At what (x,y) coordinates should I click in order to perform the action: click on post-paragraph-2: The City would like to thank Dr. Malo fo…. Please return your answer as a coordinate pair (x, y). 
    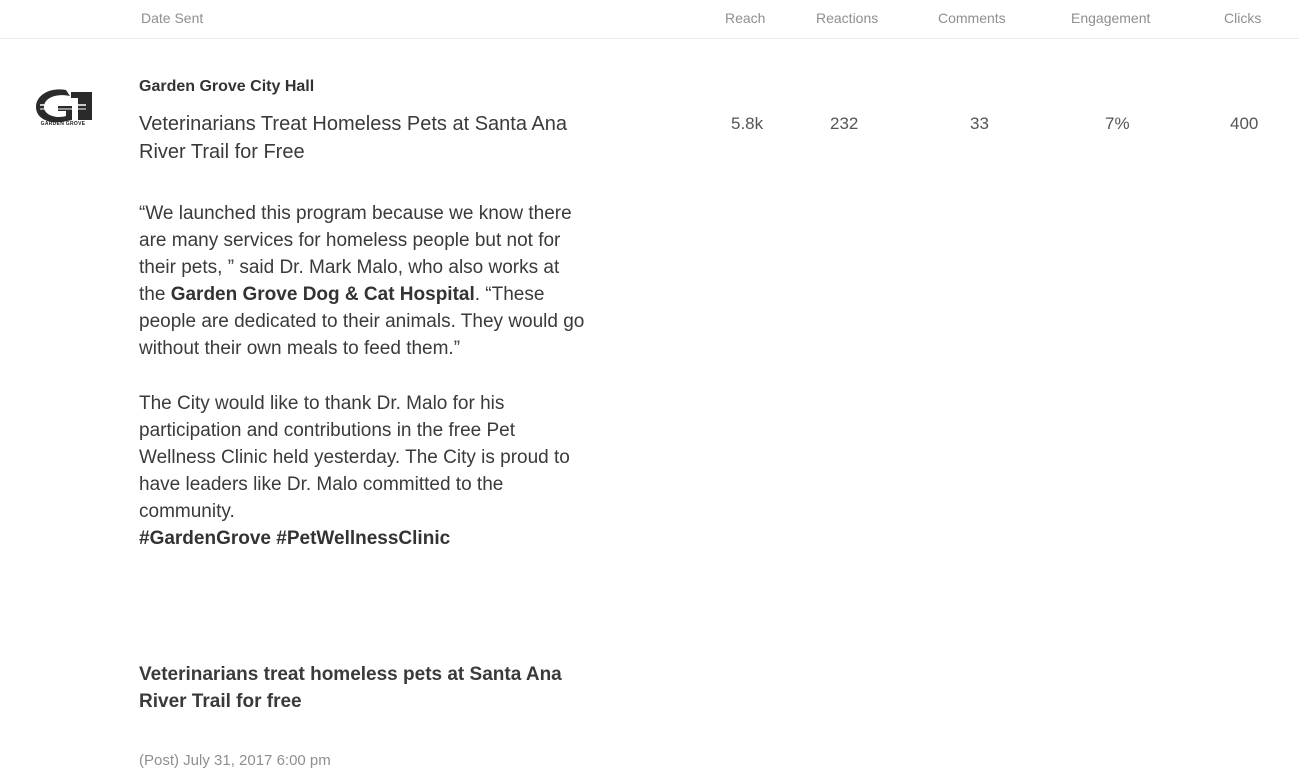
    Looking at the image, I should click on (364, 471).